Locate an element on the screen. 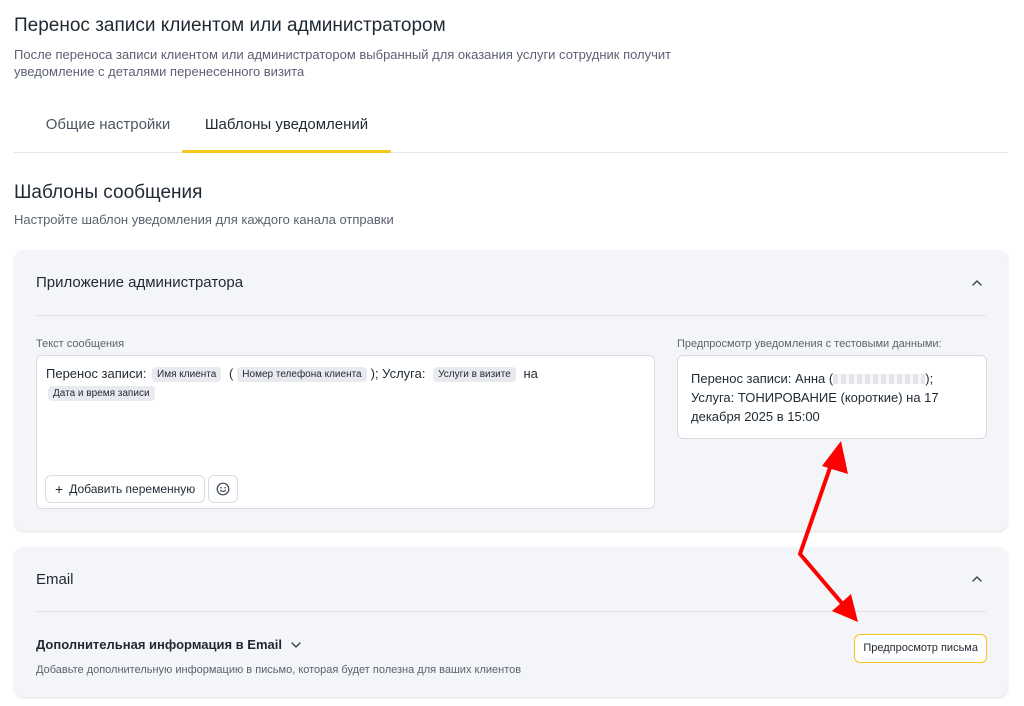  tab-notification-templates: Шаблоны уведомлений is located at coordinates (286, 124).